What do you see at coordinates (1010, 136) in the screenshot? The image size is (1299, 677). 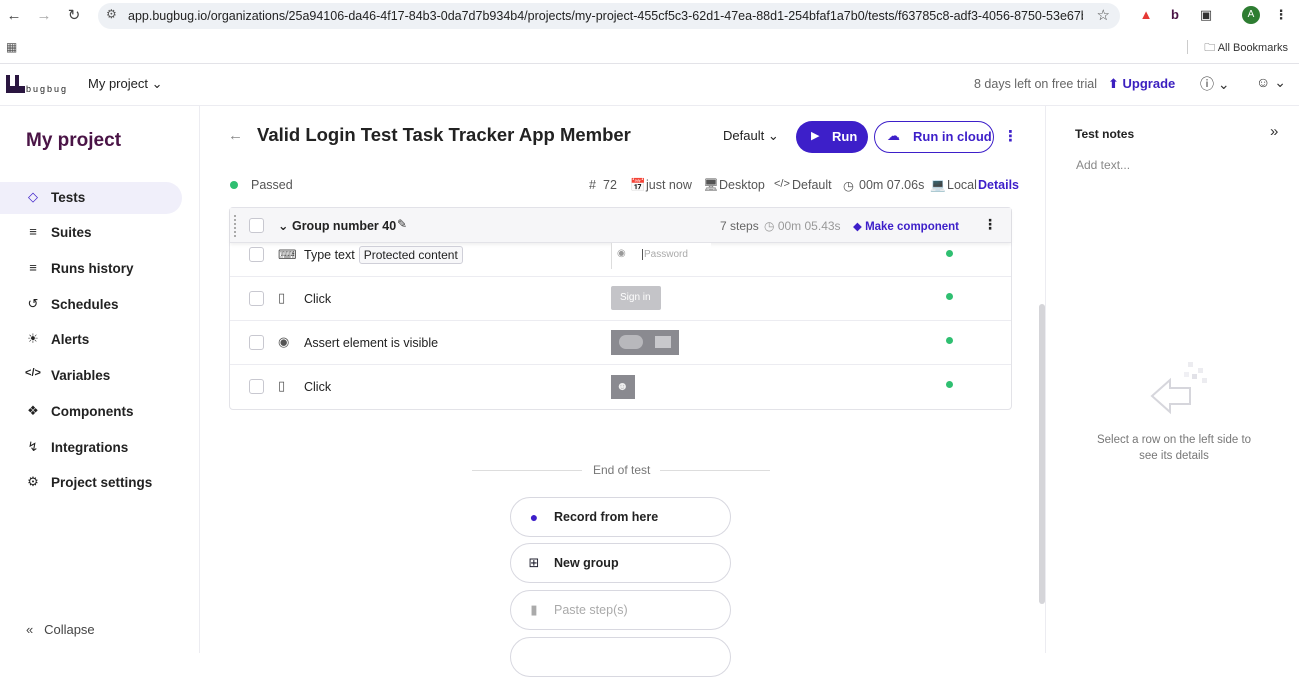 I see `more-options-icon: ⋮` at bounding box center [1010, 136].